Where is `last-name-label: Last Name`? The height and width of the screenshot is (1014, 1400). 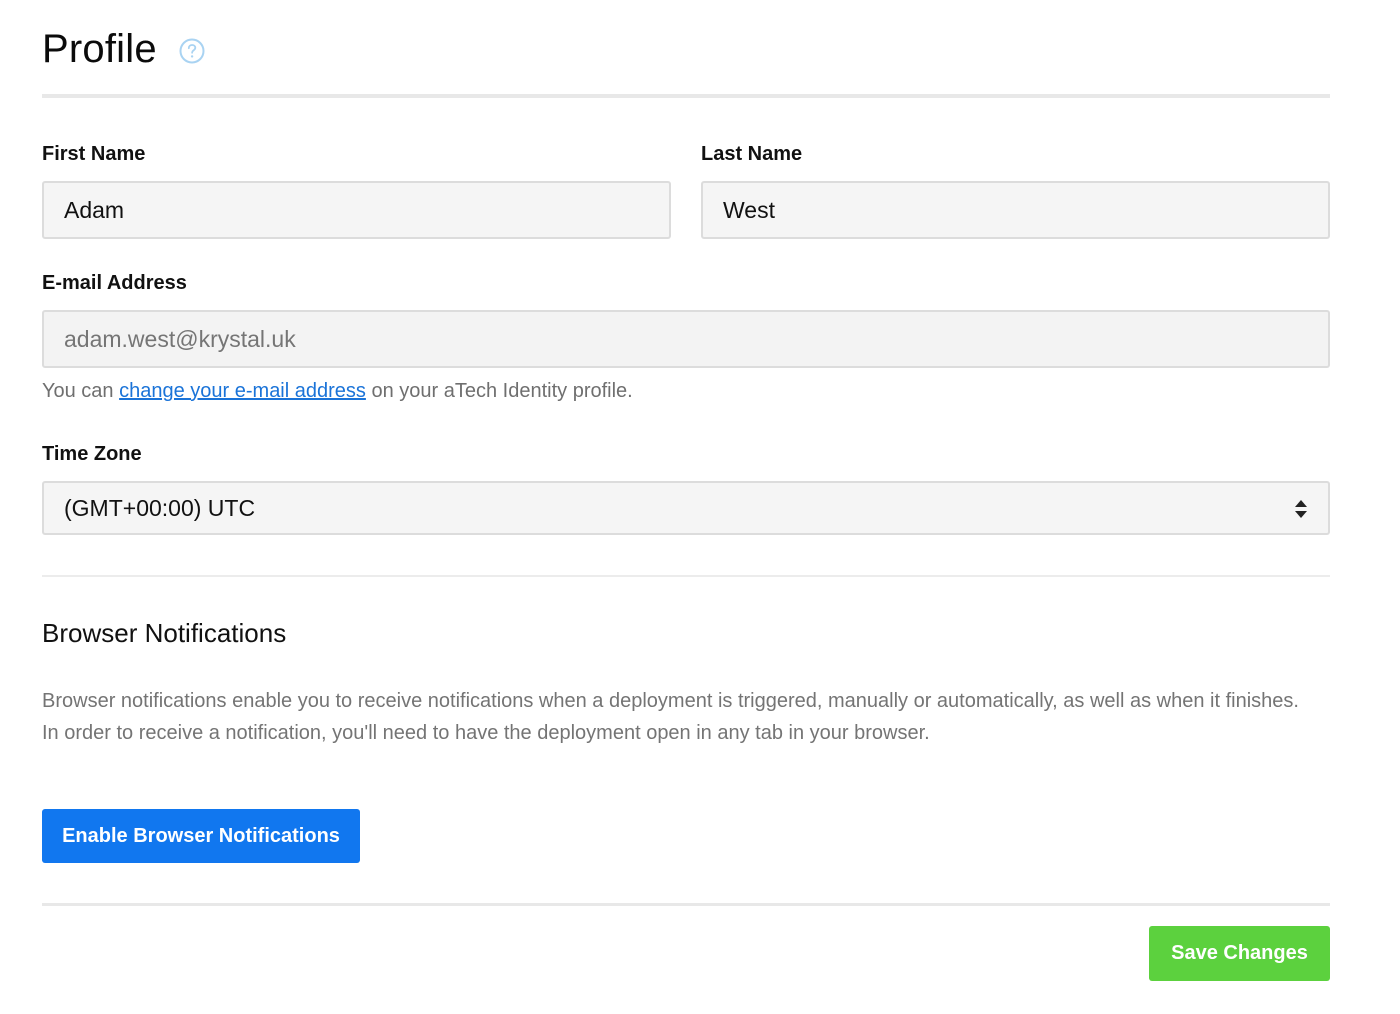
last-name-label: Last Name is located at coordinates (752, 154).